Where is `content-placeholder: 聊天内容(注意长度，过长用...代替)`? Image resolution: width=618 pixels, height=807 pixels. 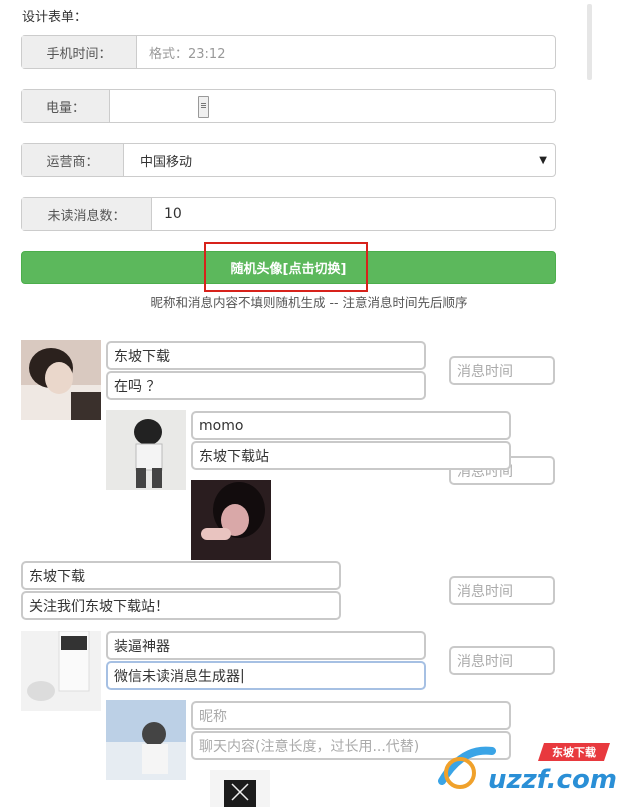
content-placeholder: 聊天内容(注意长度，过长用...代替) is located at coordinates (309, 746).